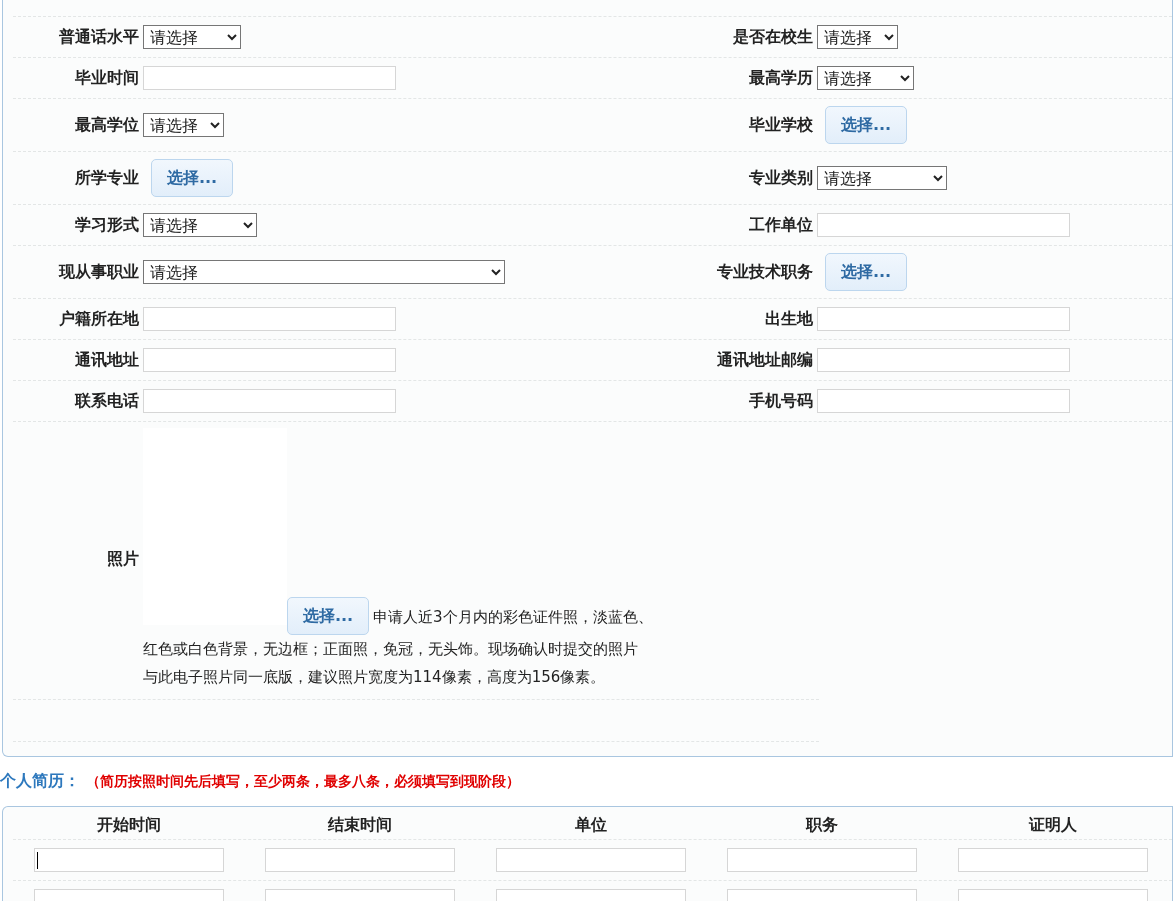 The width and height of the screenshot is (1173, 901). Describe the element at coordinates (106, 125) in the screenshot. I see `field-label: 最高学位` at that location.